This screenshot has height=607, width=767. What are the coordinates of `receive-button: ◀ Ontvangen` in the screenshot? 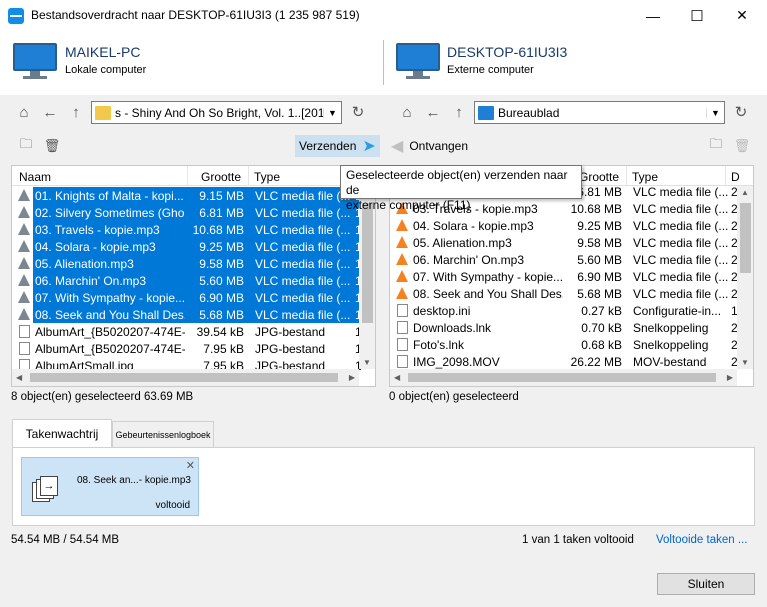 It's located at (429, 146).